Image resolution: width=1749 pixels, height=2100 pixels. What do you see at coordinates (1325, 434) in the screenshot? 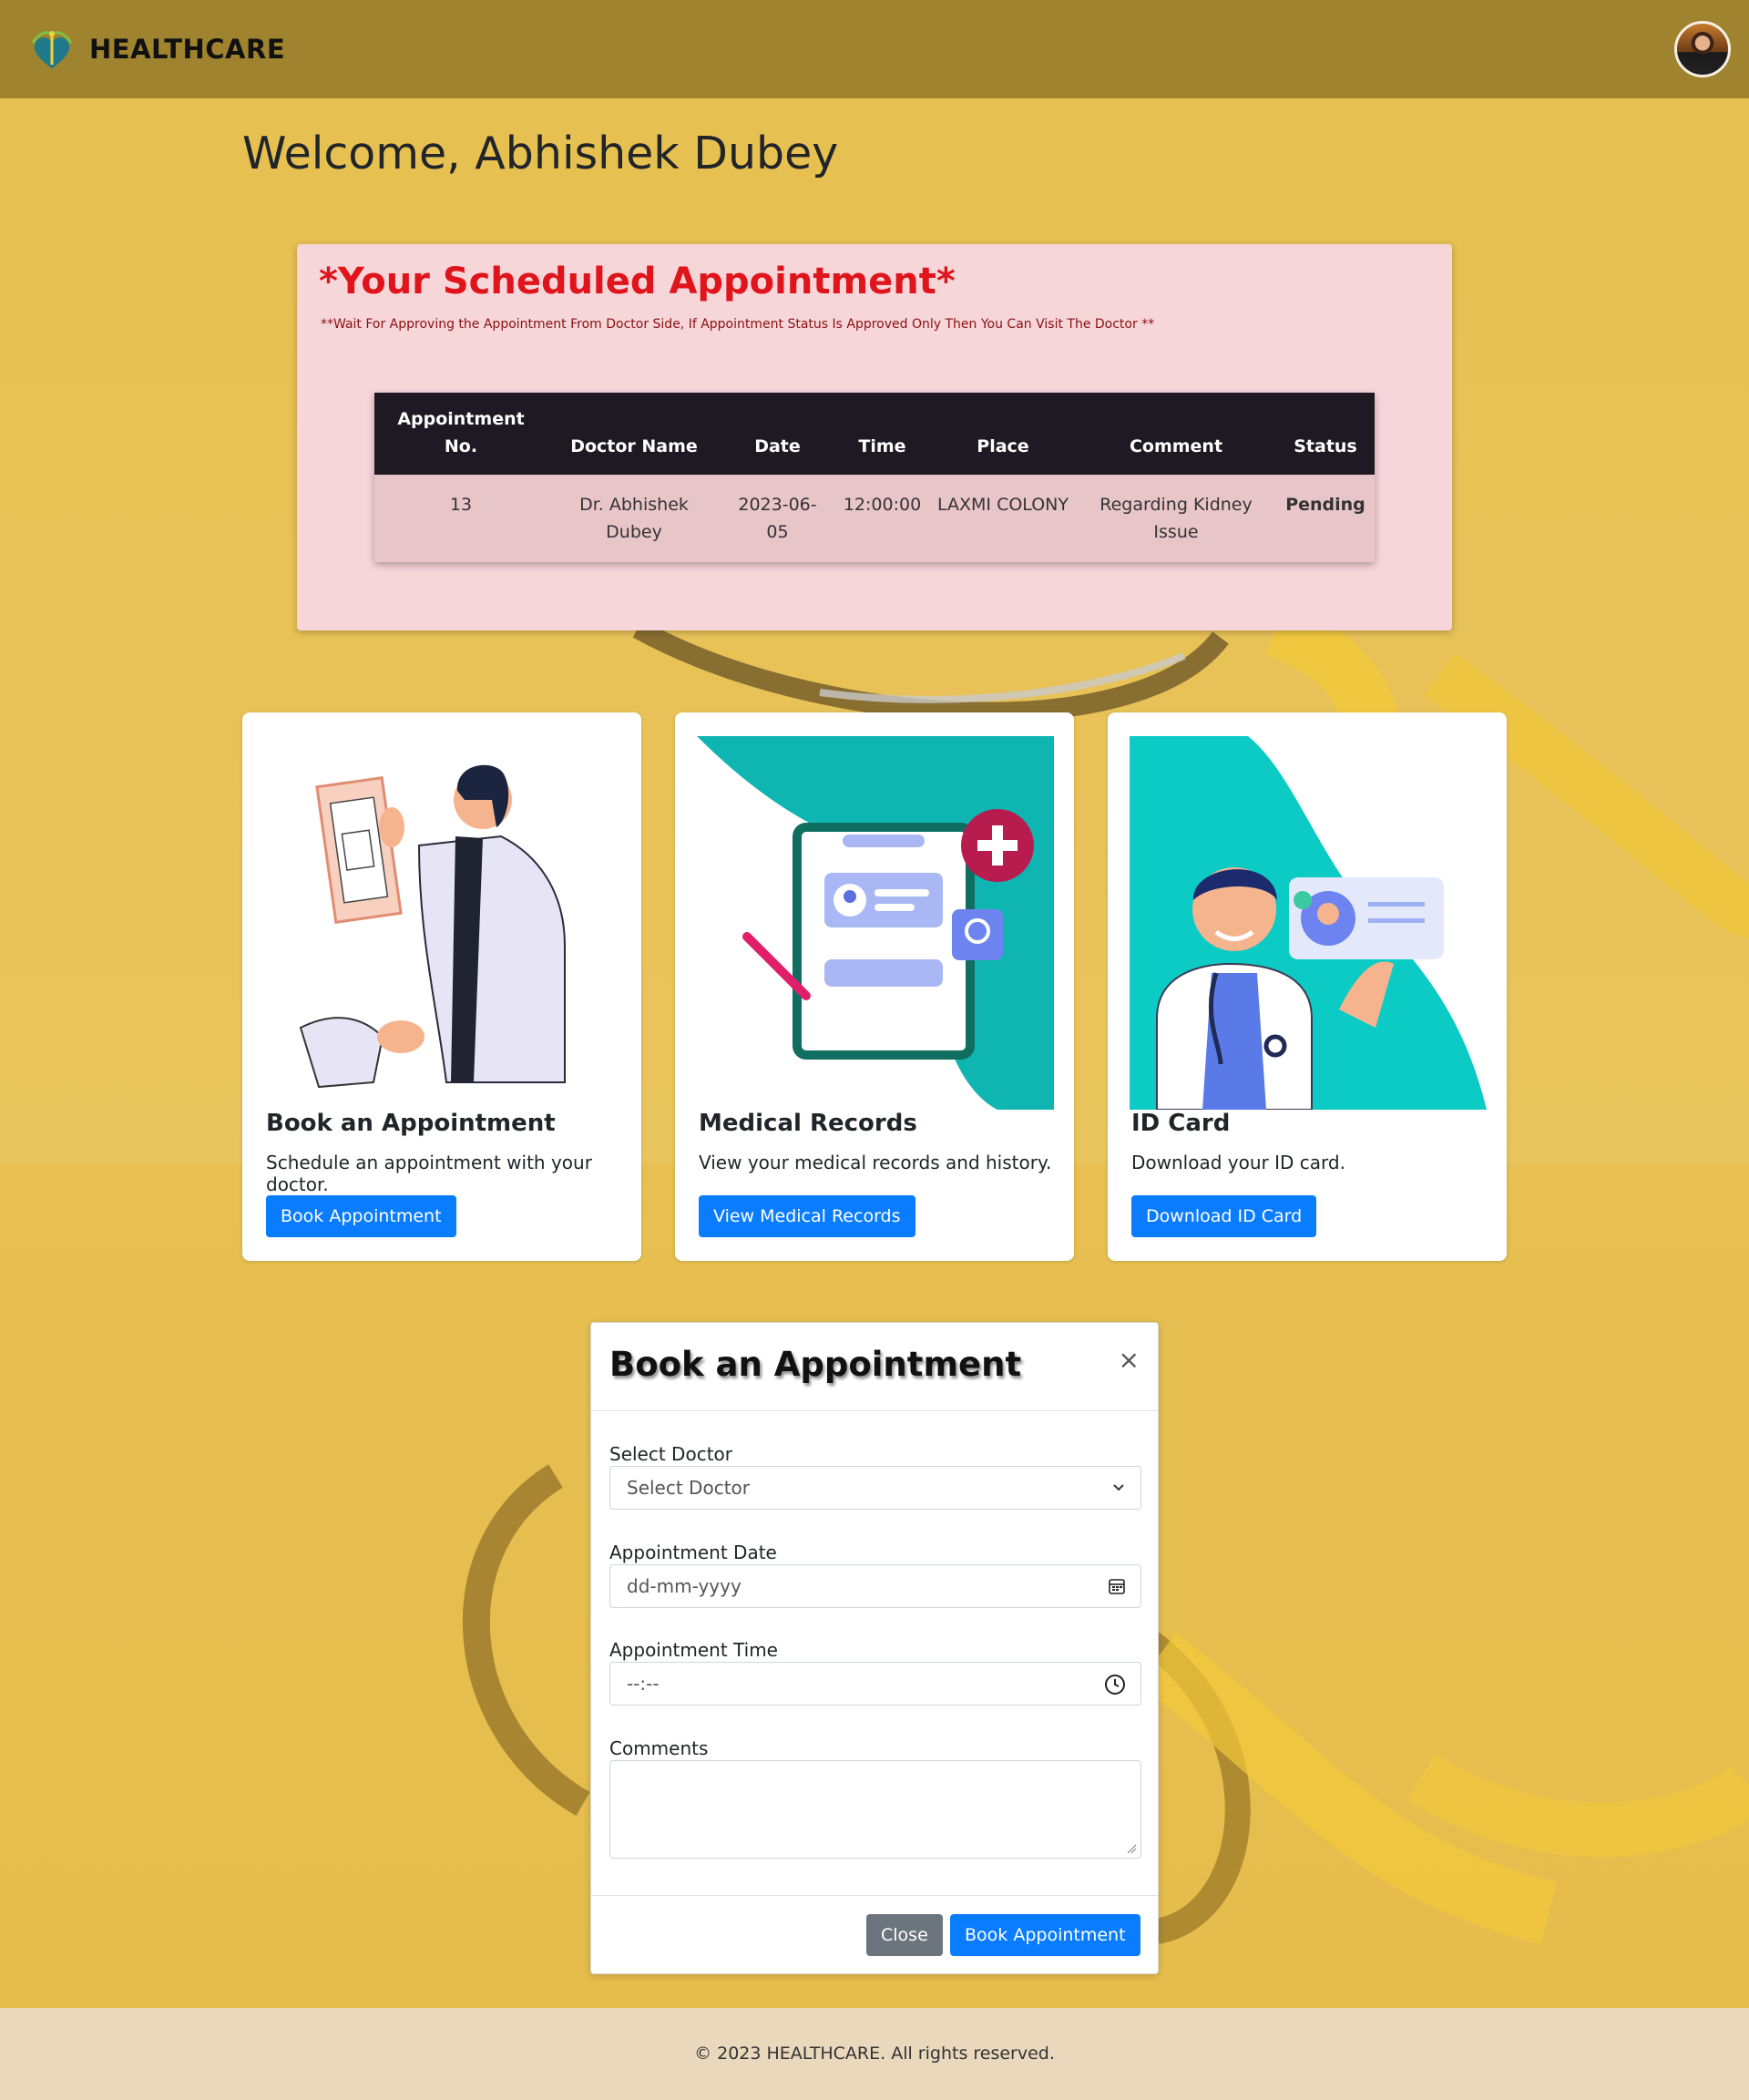
I see `column-header: Status` at bounding box center [1325, 434].